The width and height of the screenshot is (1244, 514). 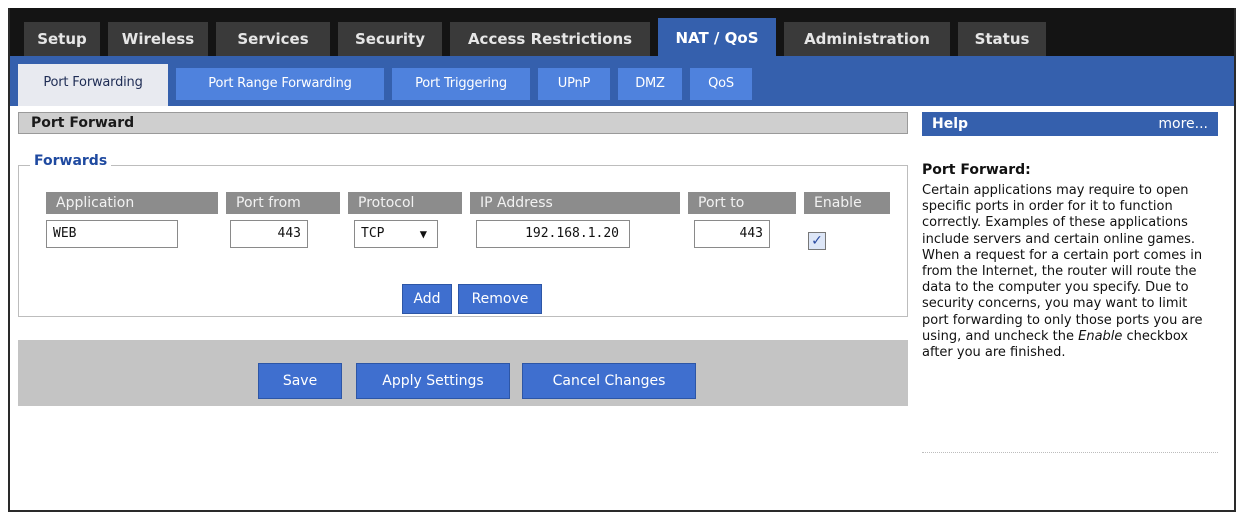 I want to click on column-header-enable: Enable, so click(x=847, y=203).